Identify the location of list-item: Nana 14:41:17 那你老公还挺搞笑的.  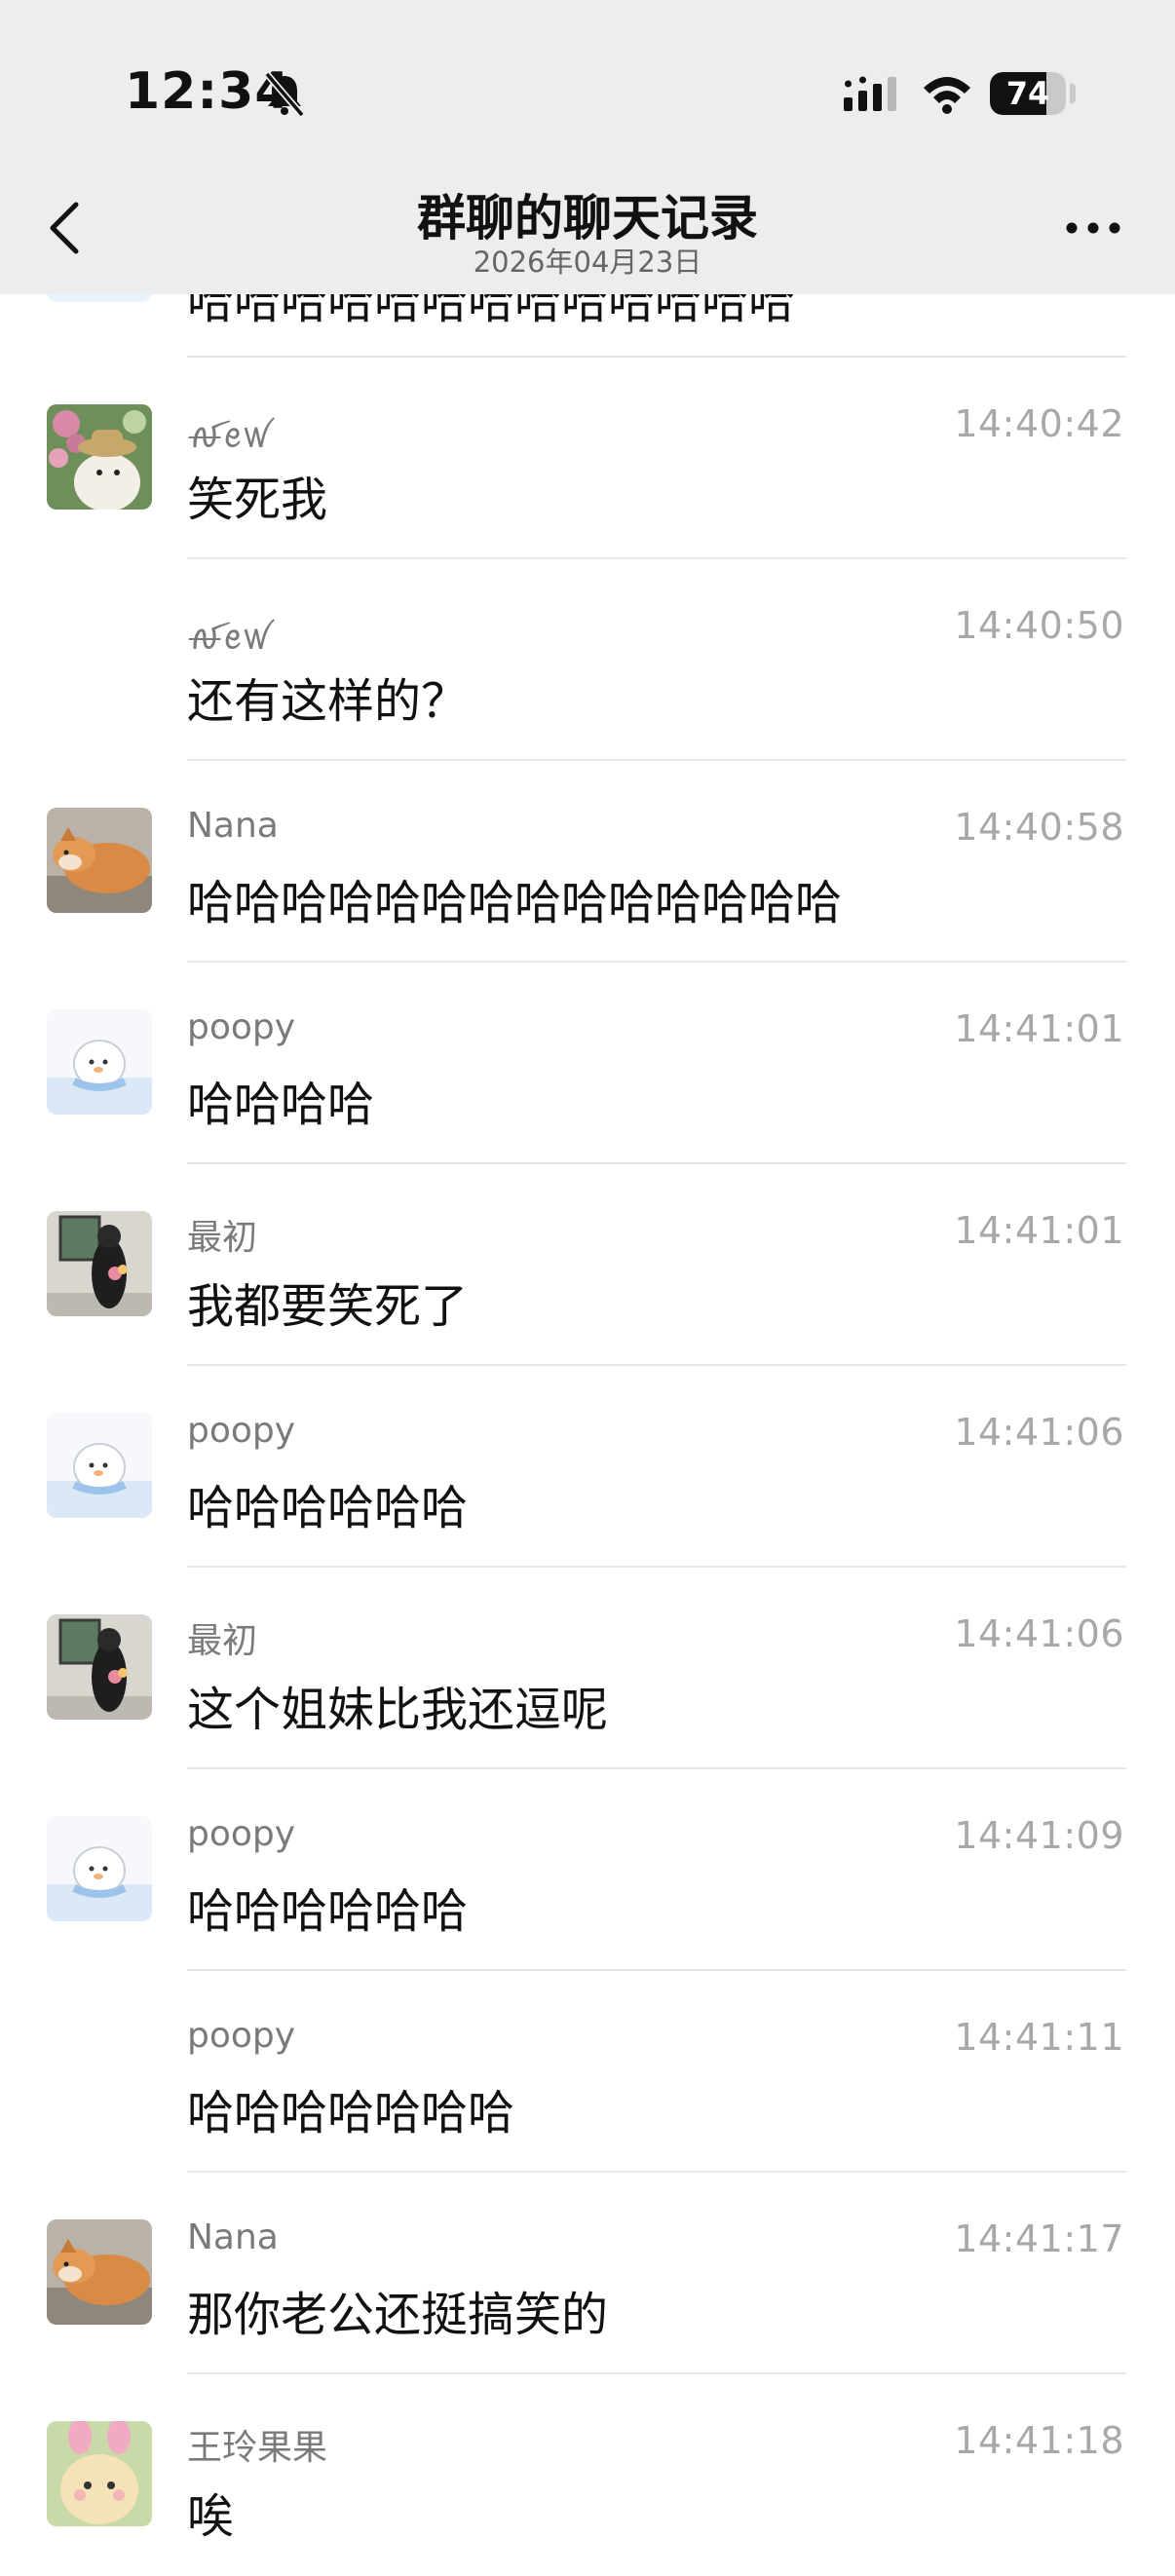
(587, 2273).